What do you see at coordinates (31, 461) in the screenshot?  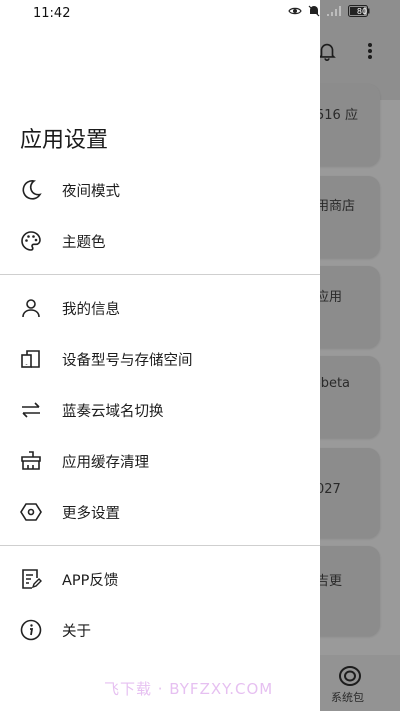 I see `broom-icon` at bounding box center [31, 461].